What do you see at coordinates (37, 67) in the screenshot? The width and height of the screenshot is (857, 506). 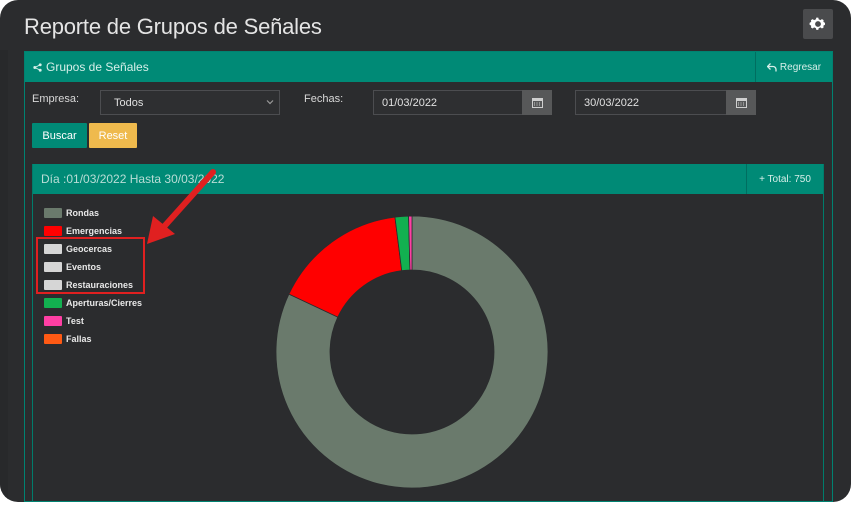 I see `share-icon` at bounding box center [37, 67].